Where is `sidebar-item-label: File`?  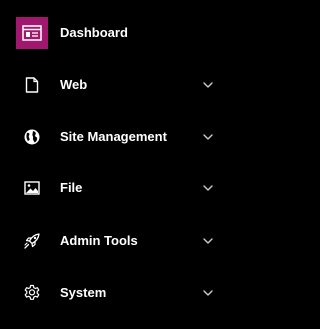 sidebar-item-label: File is located at coordinates (71, 187).